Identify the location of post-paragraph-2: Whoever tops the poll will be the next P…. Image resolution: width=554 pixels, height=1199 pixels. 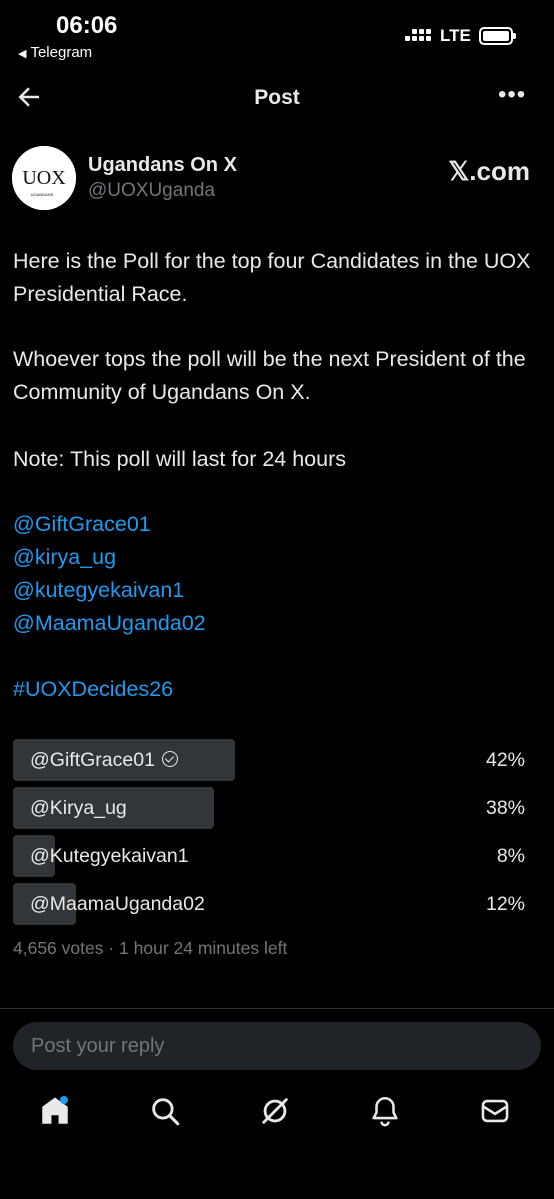
(269, 375).